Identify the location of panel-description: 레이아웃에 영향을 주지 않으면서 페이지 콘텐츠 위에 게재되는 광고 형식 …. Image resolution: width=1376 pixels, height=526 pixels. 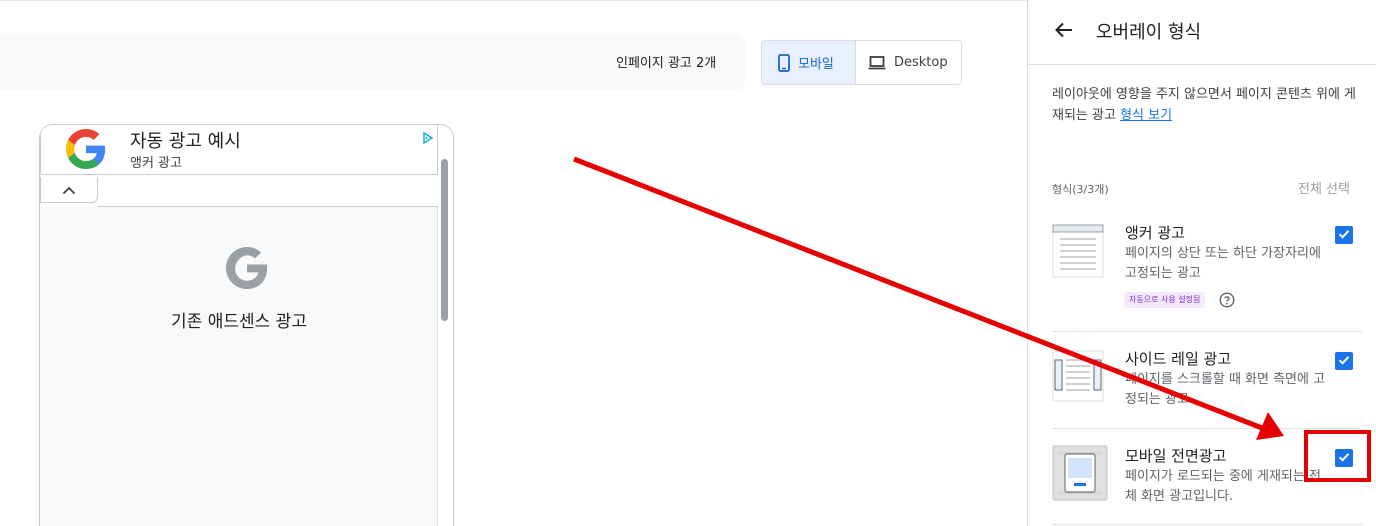
(1207, 105).